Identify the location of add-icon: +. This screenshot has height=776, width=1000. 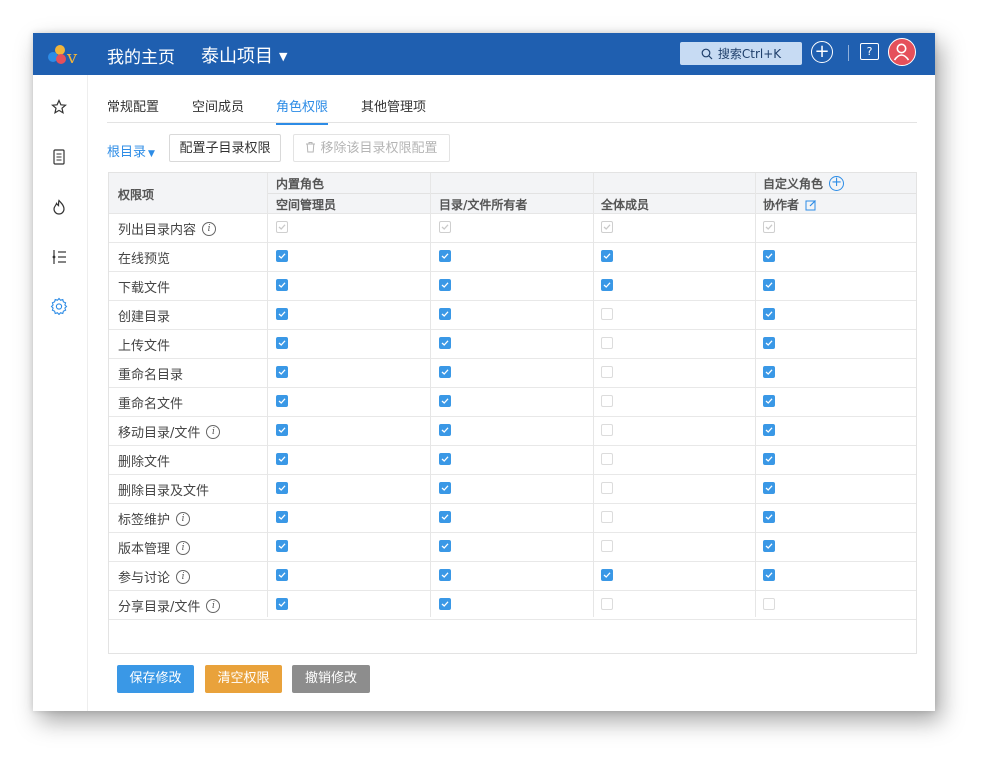
(822, 52).